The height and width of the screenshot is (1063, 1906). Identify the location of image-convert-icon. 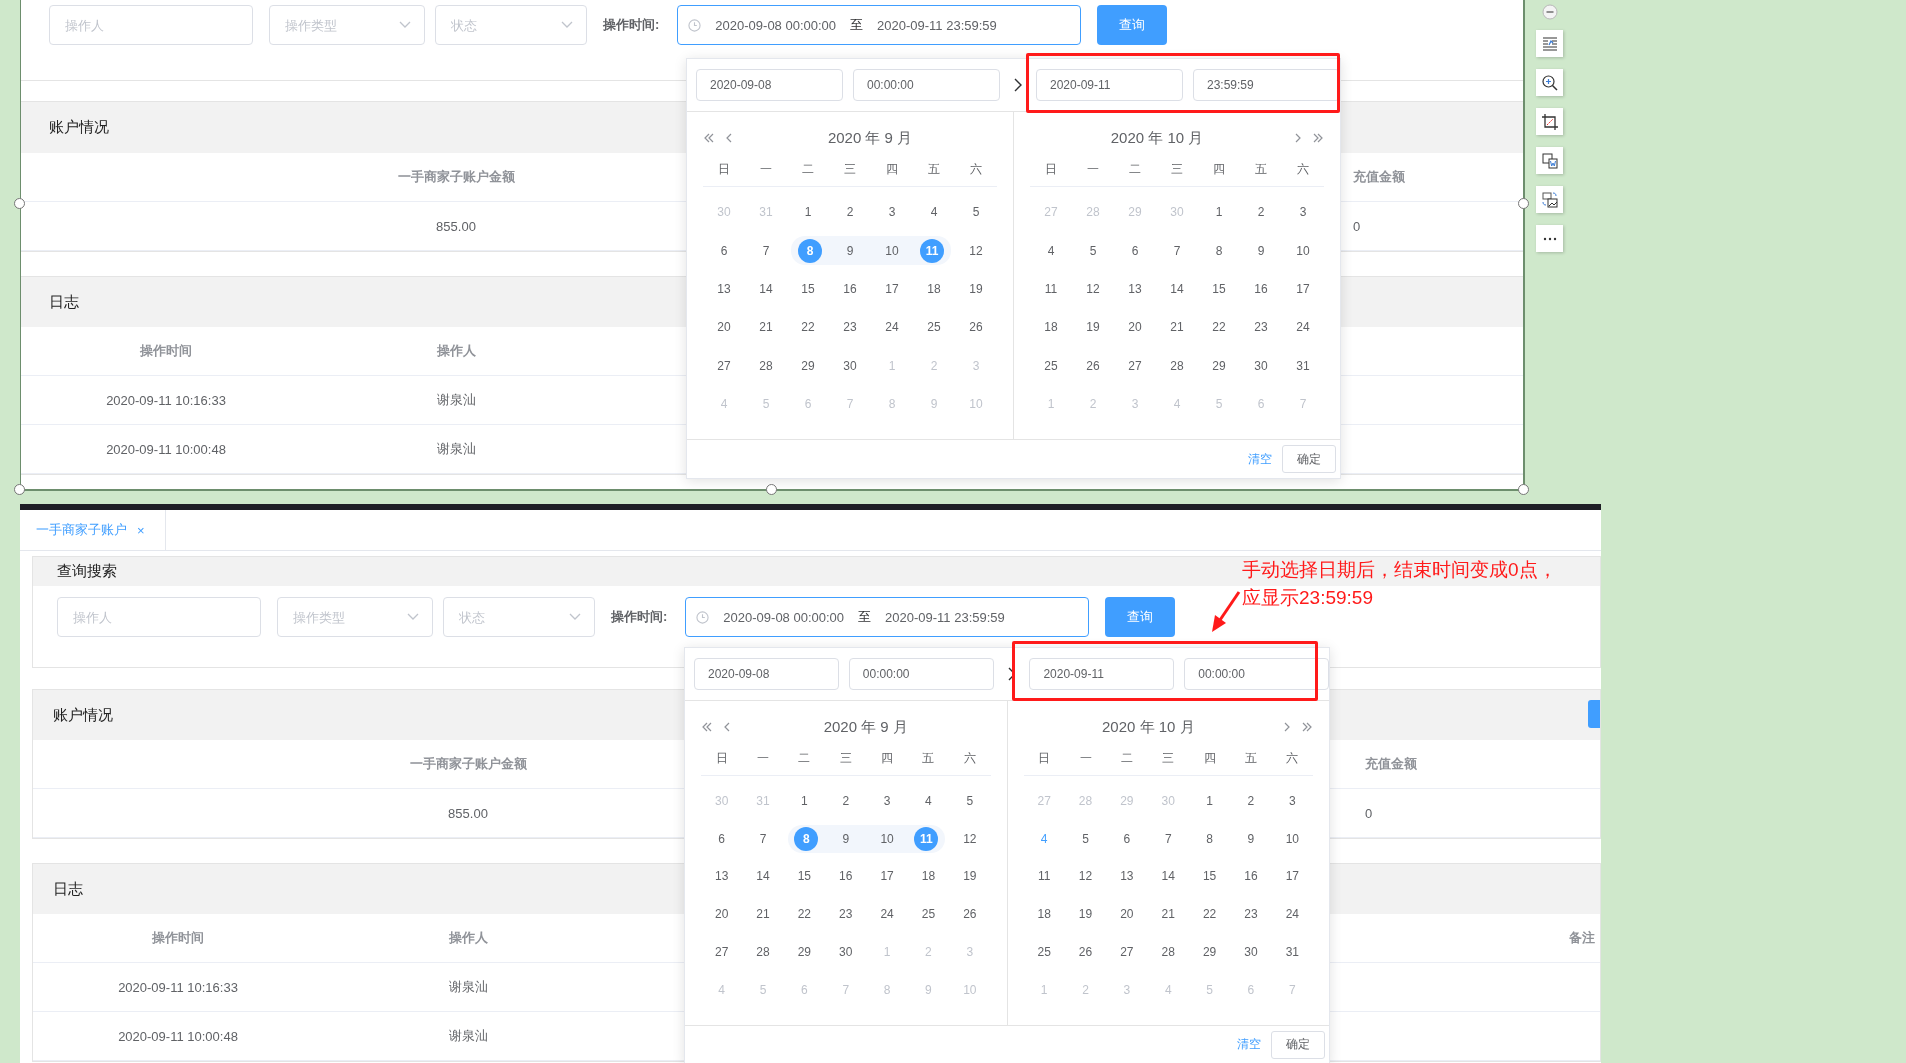
(1549, 199).